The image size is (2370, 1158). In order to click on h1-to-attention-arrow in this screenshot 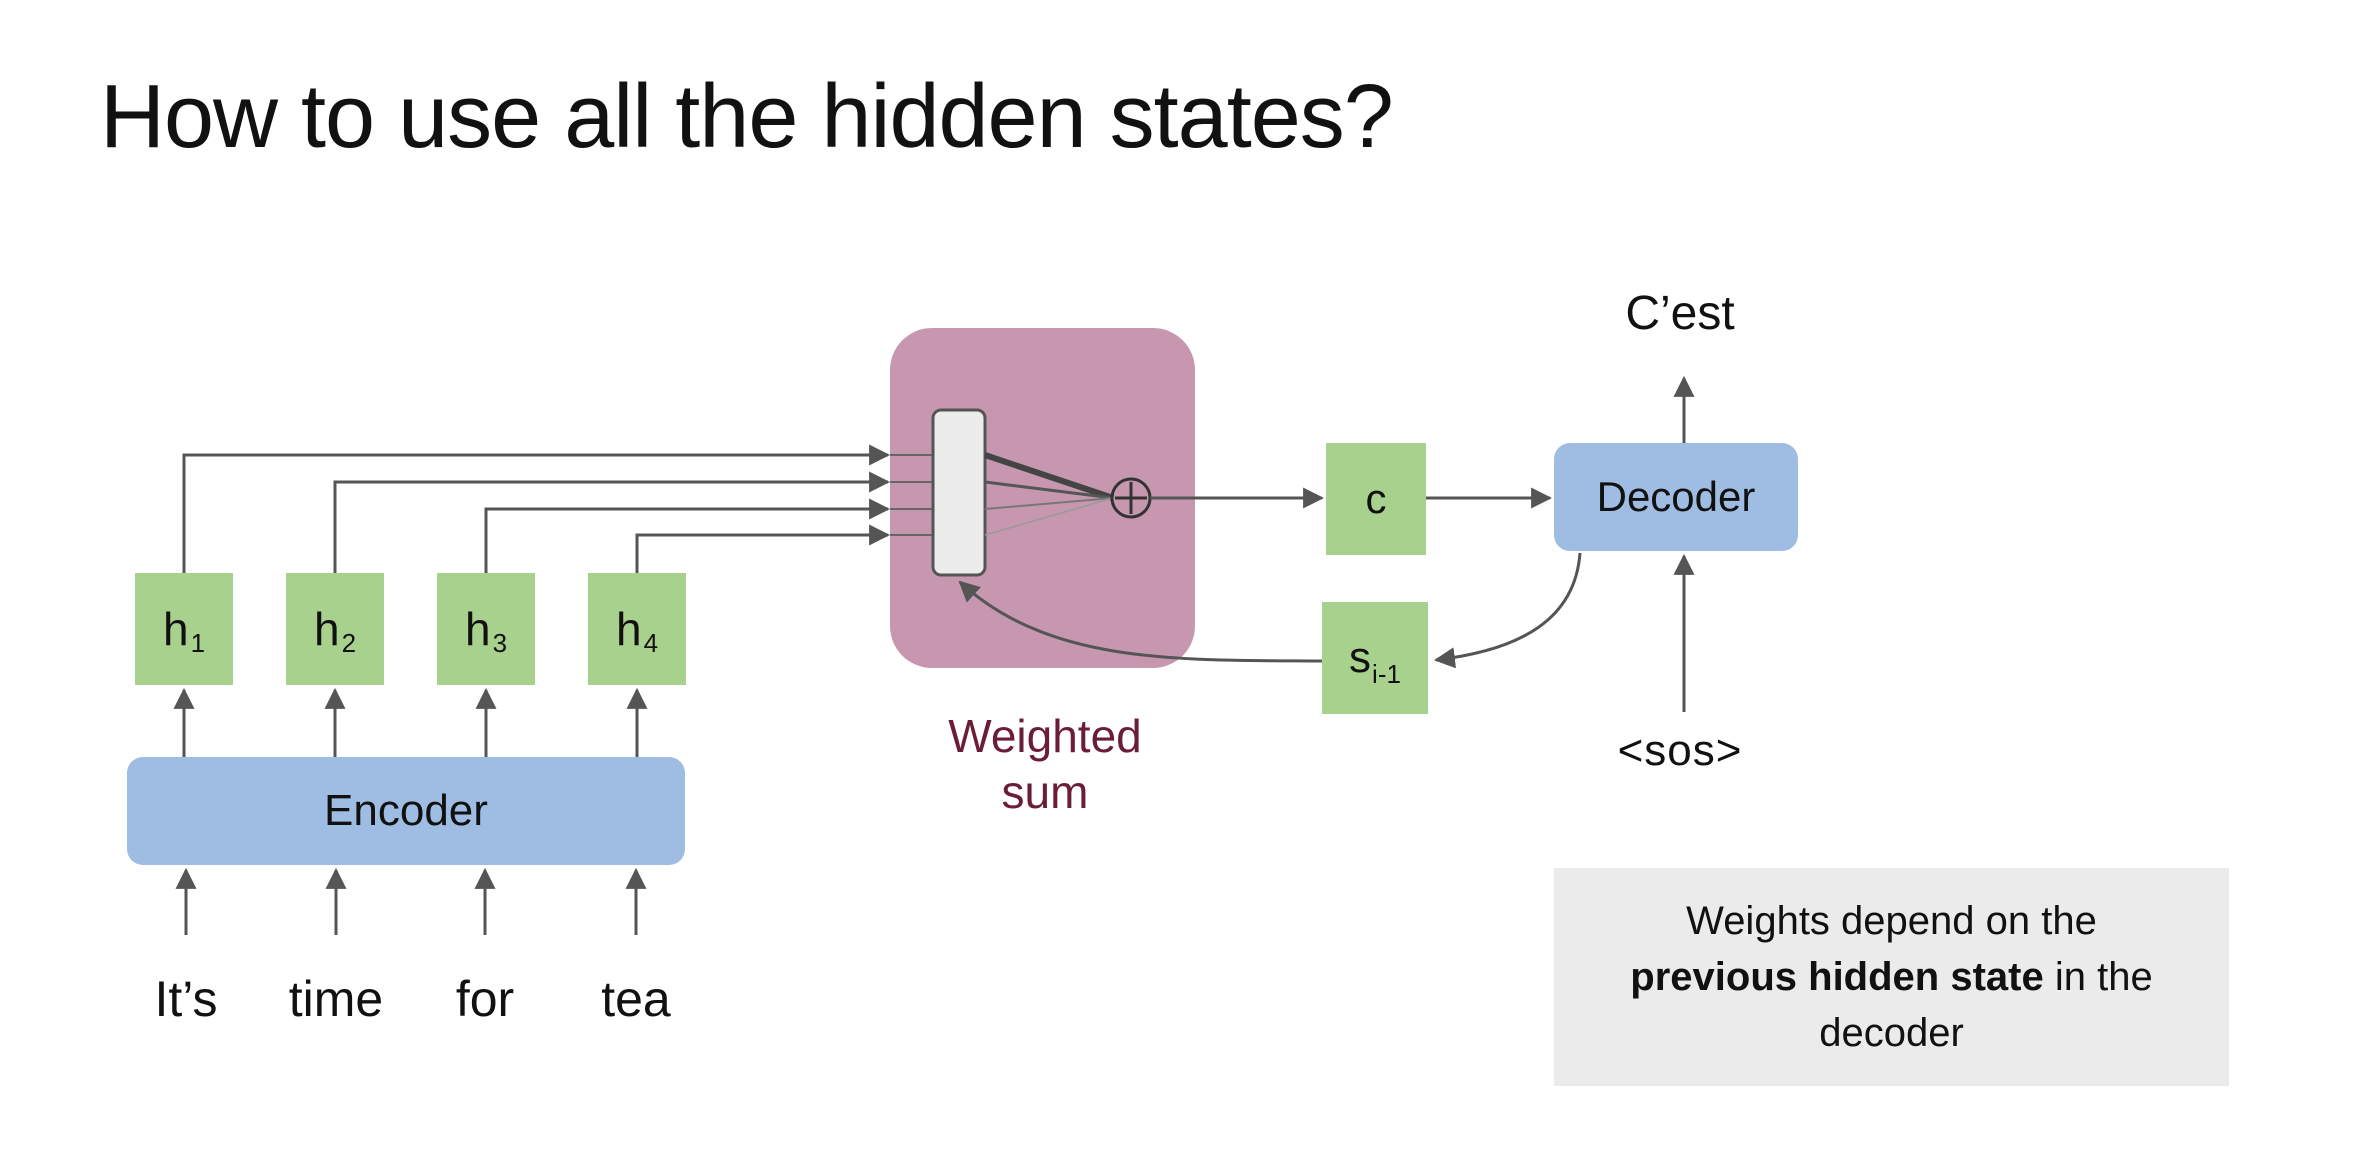, I will do `click(536, 508)`.